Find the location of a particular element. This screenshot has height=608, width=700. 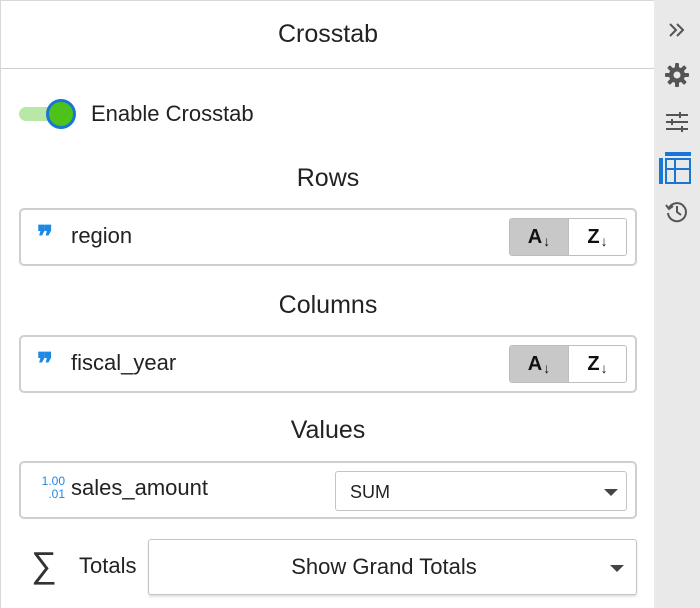

collapse-panel-button is located at coordinates (677, 30).